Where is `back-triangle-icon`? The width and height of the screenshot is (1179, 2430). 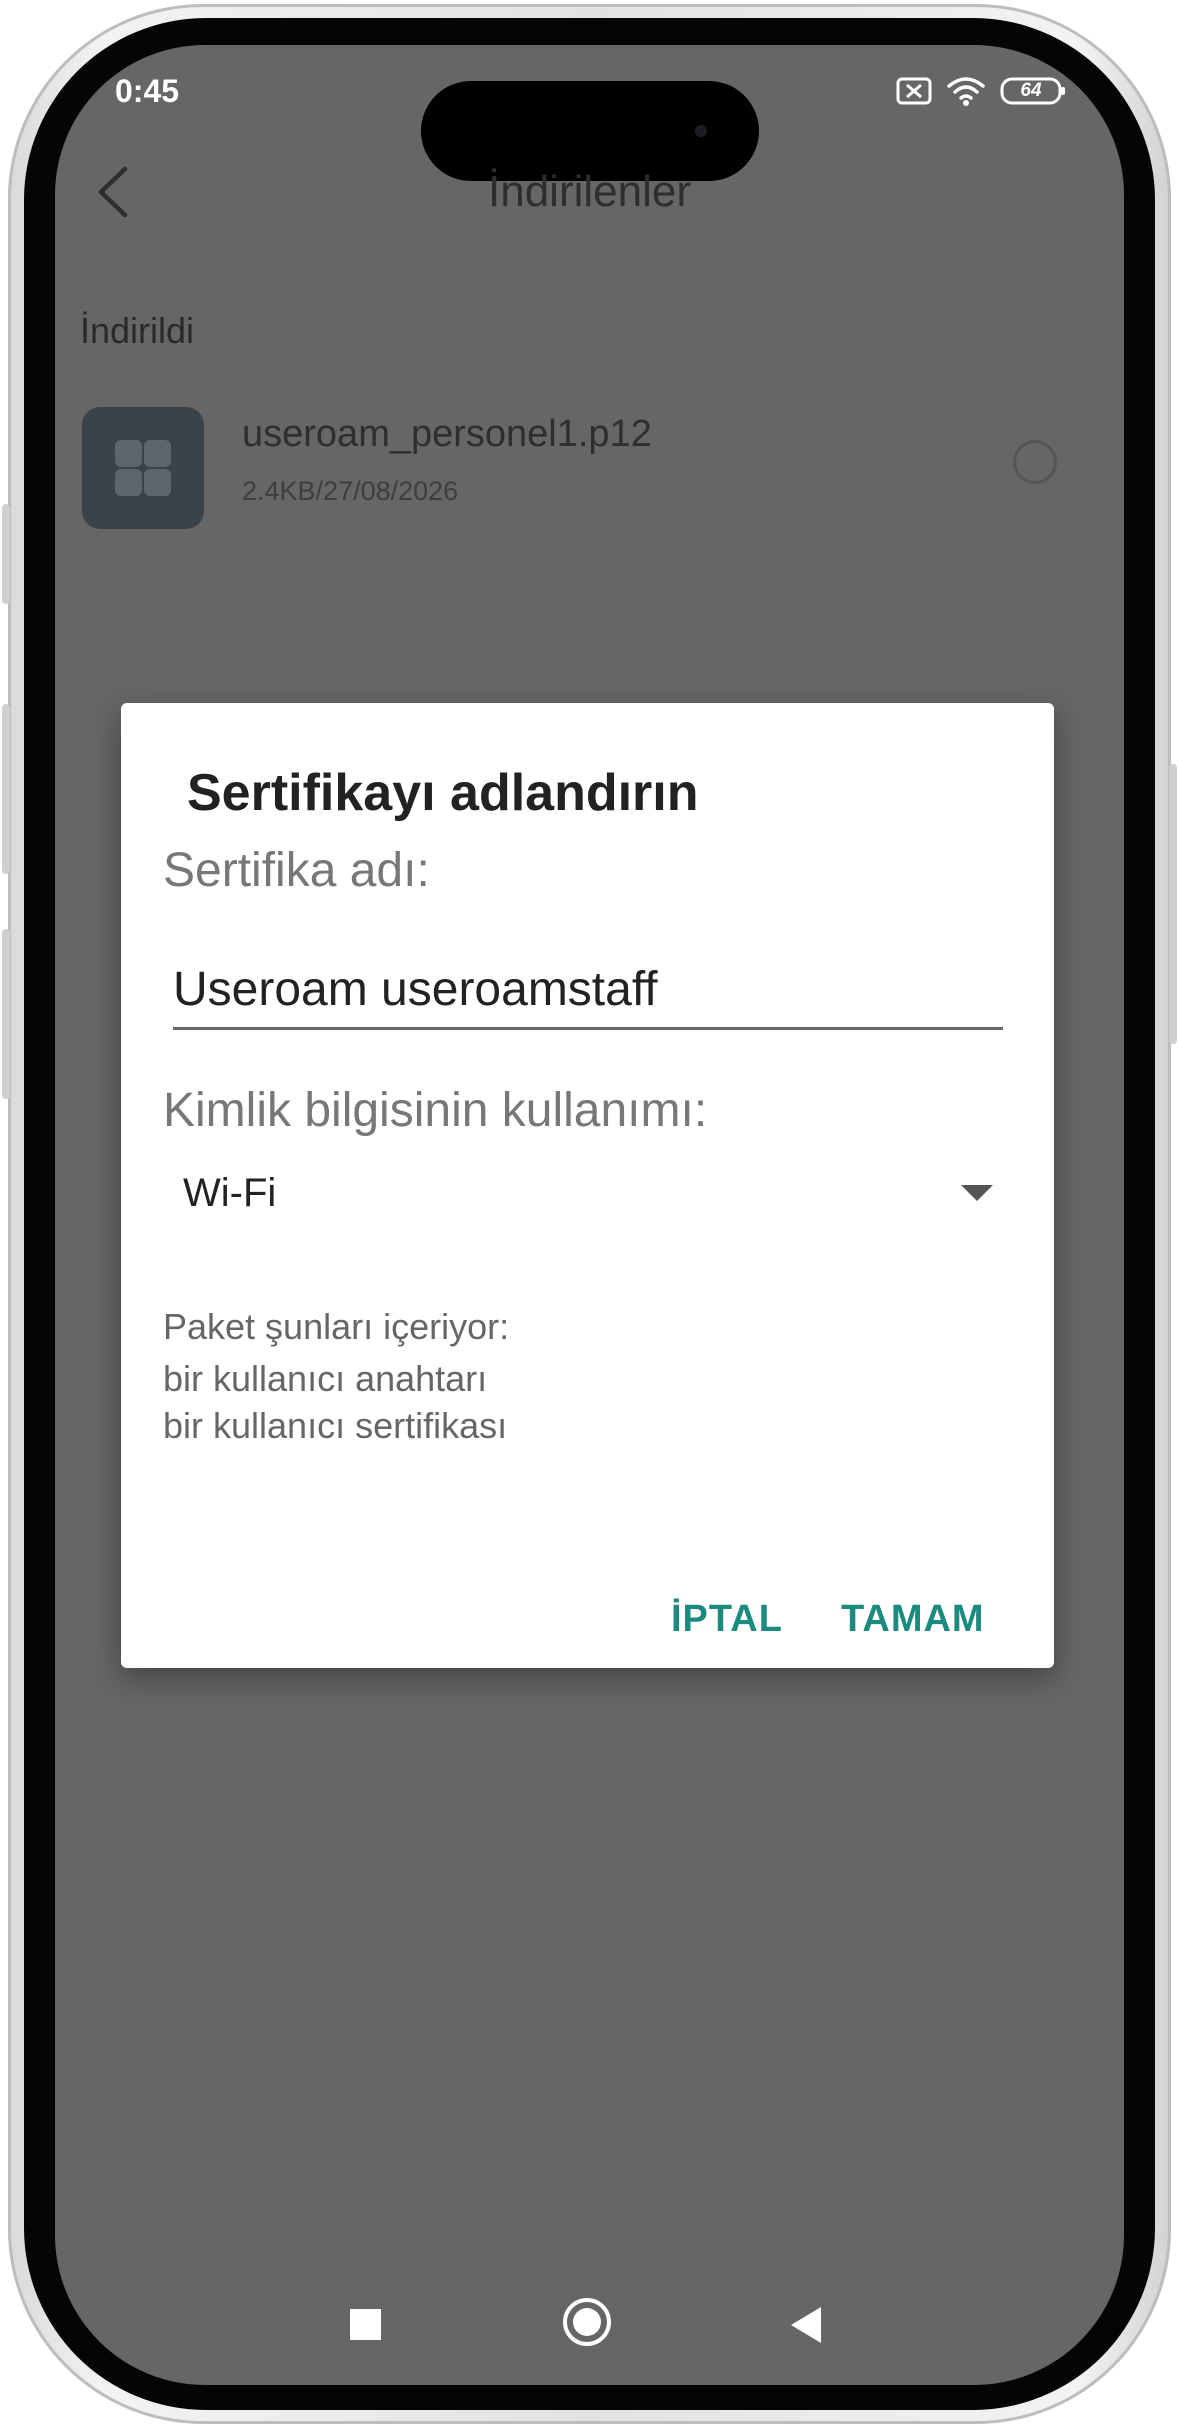
back-triangle-icon is located at coordinates (806, 2325).